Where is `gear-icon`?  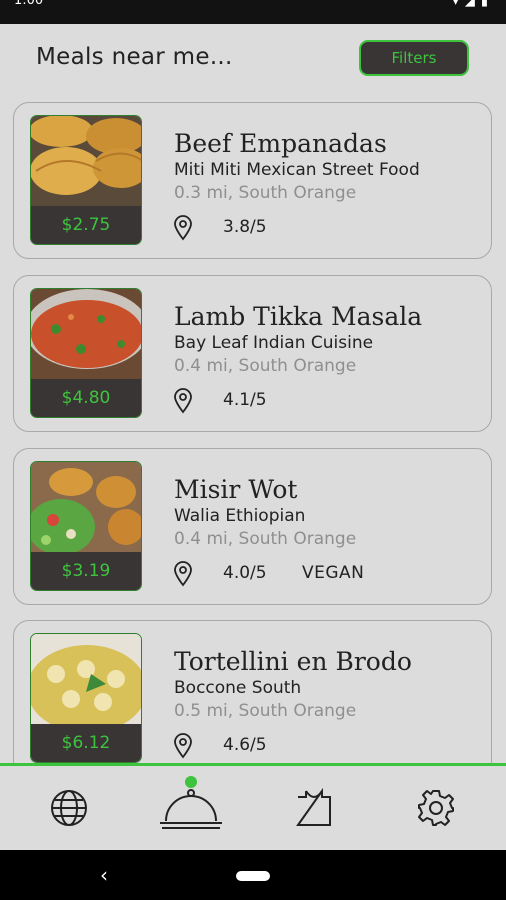 gear-icon is located at coordinates (436, 810).